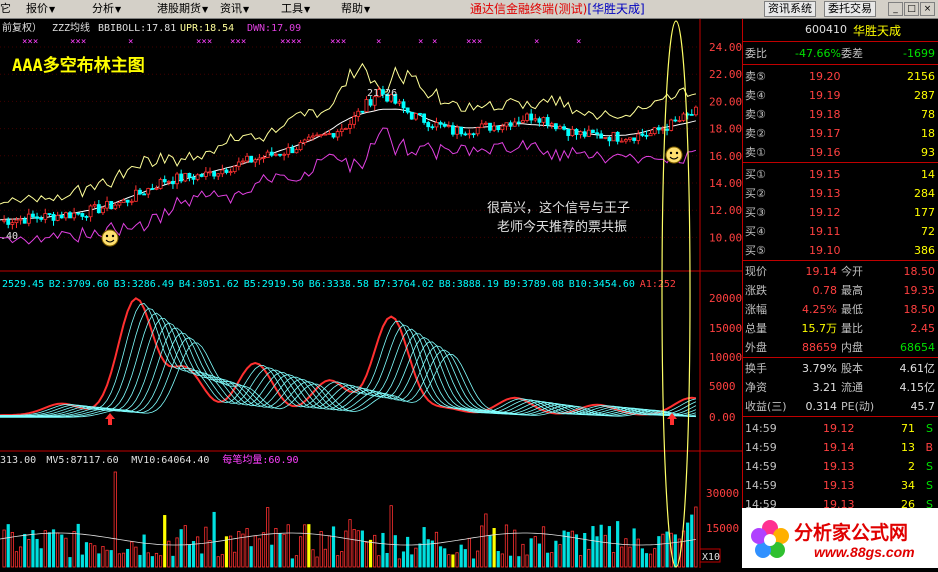  Describe the element at coordinates (658, 284) in the screenshot. I see `indicator-legend-item: A1:252` at that location.